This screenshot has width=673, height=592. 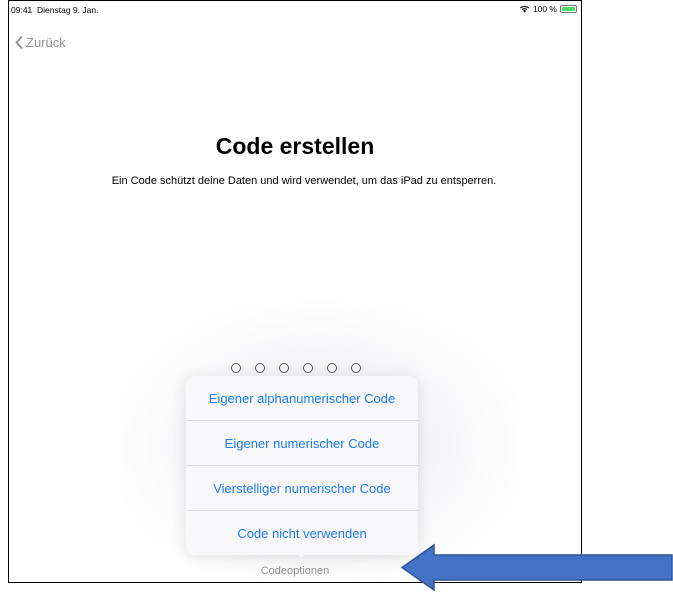 I want to click on passcode-dots, so click(x=296, y=368).